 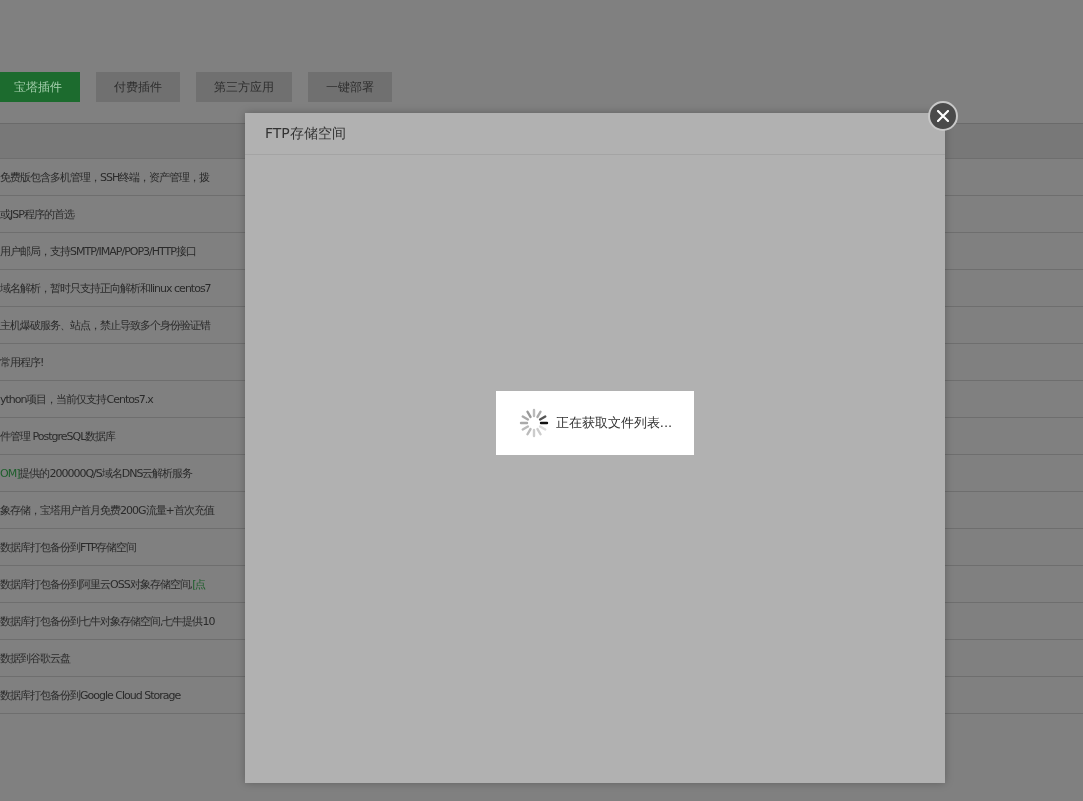 What do you see at coordinates (105, 325) in the screenshot?
I see `plugin-description: 主机爆破服务、站点，禁止导致多个身份验证错` at bounding box center [105, 325].